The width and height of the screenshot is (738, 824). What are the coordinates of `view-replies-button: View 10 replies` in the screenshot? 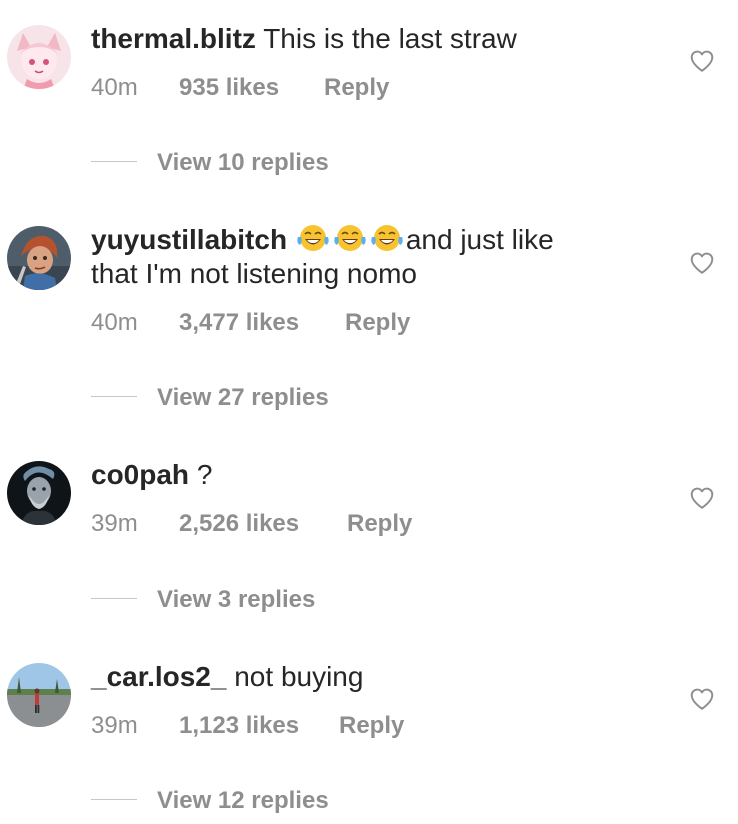 It's located at (210, 163).